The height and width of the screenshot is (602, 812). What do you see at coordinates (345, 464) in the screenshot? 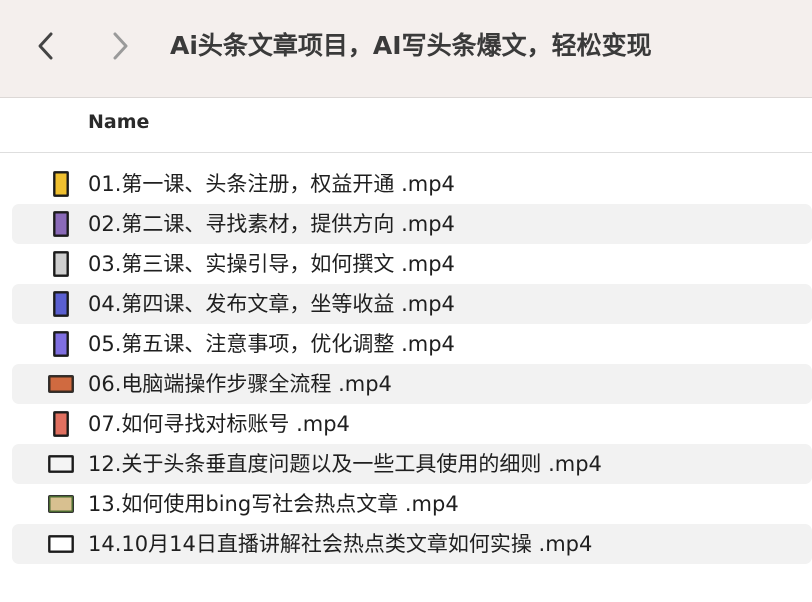
I see `file-name: 12.关于头条垂直度问题以及一些工具使用的细则 .mp4` at bounding box center [345, 464].